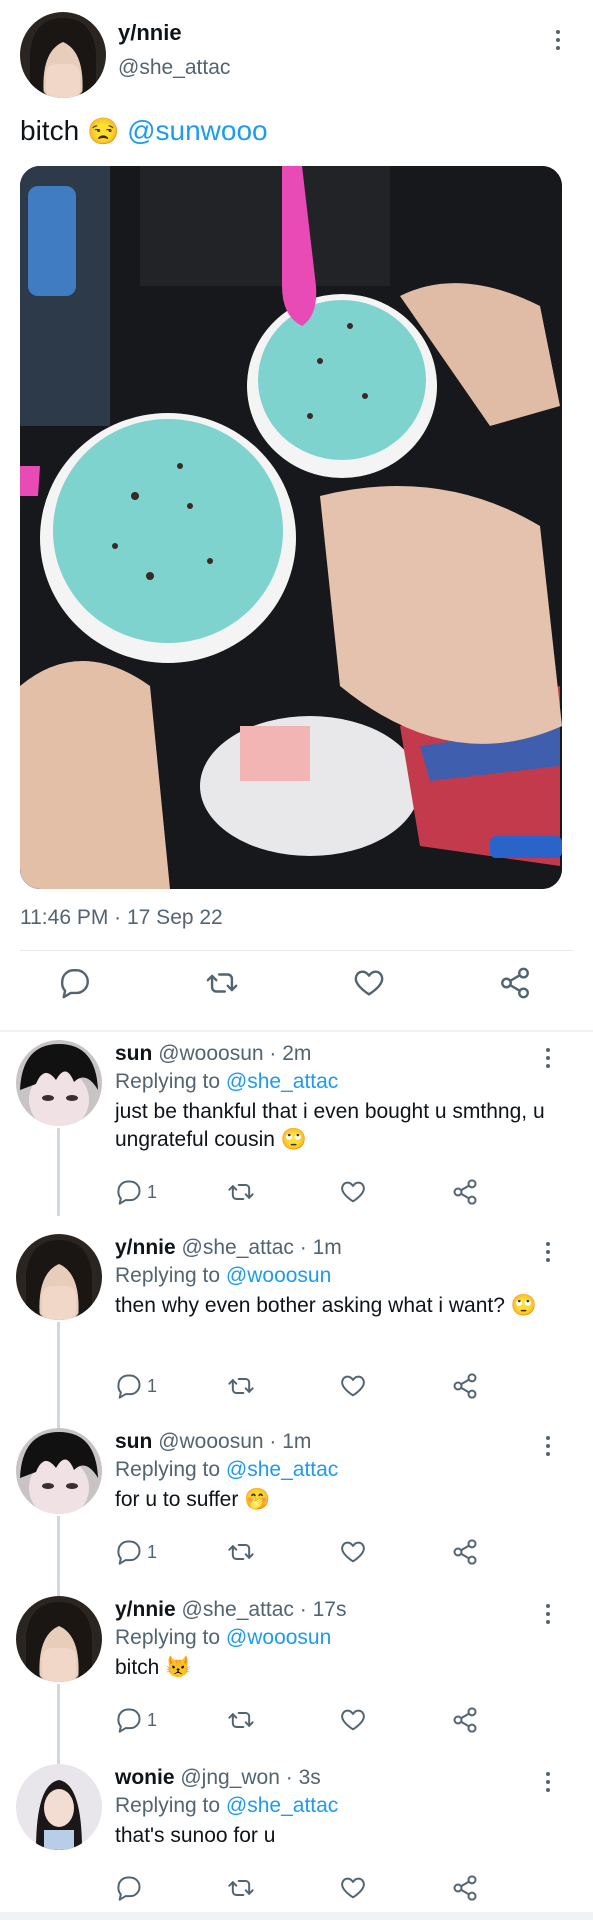 Image resolution: width=593 pixels, height=1920 pixels. What do you see at coordinates (174, 68) in the screenshot?
I see `main-handle: @she_attac` at bounding box center [174, 68].